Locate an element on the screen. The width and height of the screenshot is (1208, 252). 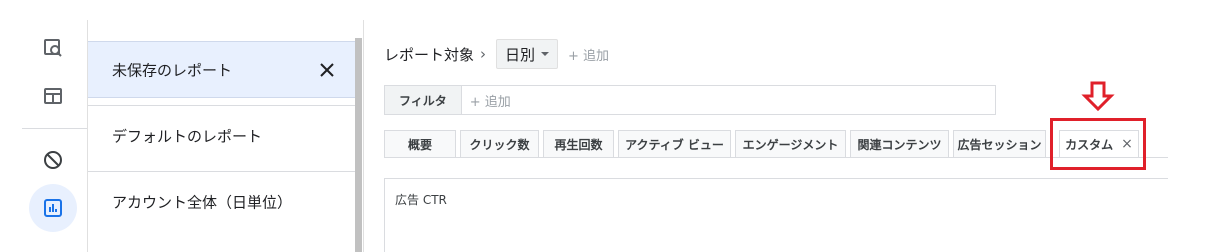
search-report-icon is located at coordinates (53, 48).